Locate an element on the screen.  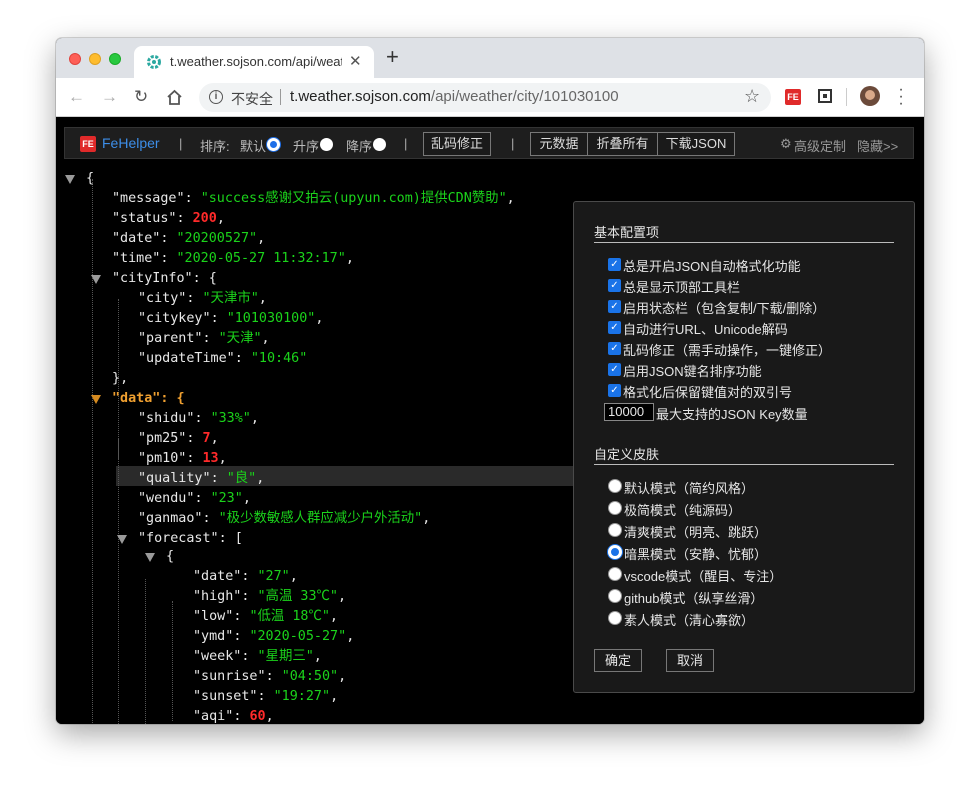
maximize-window-button is located at coordinates (115, 59).